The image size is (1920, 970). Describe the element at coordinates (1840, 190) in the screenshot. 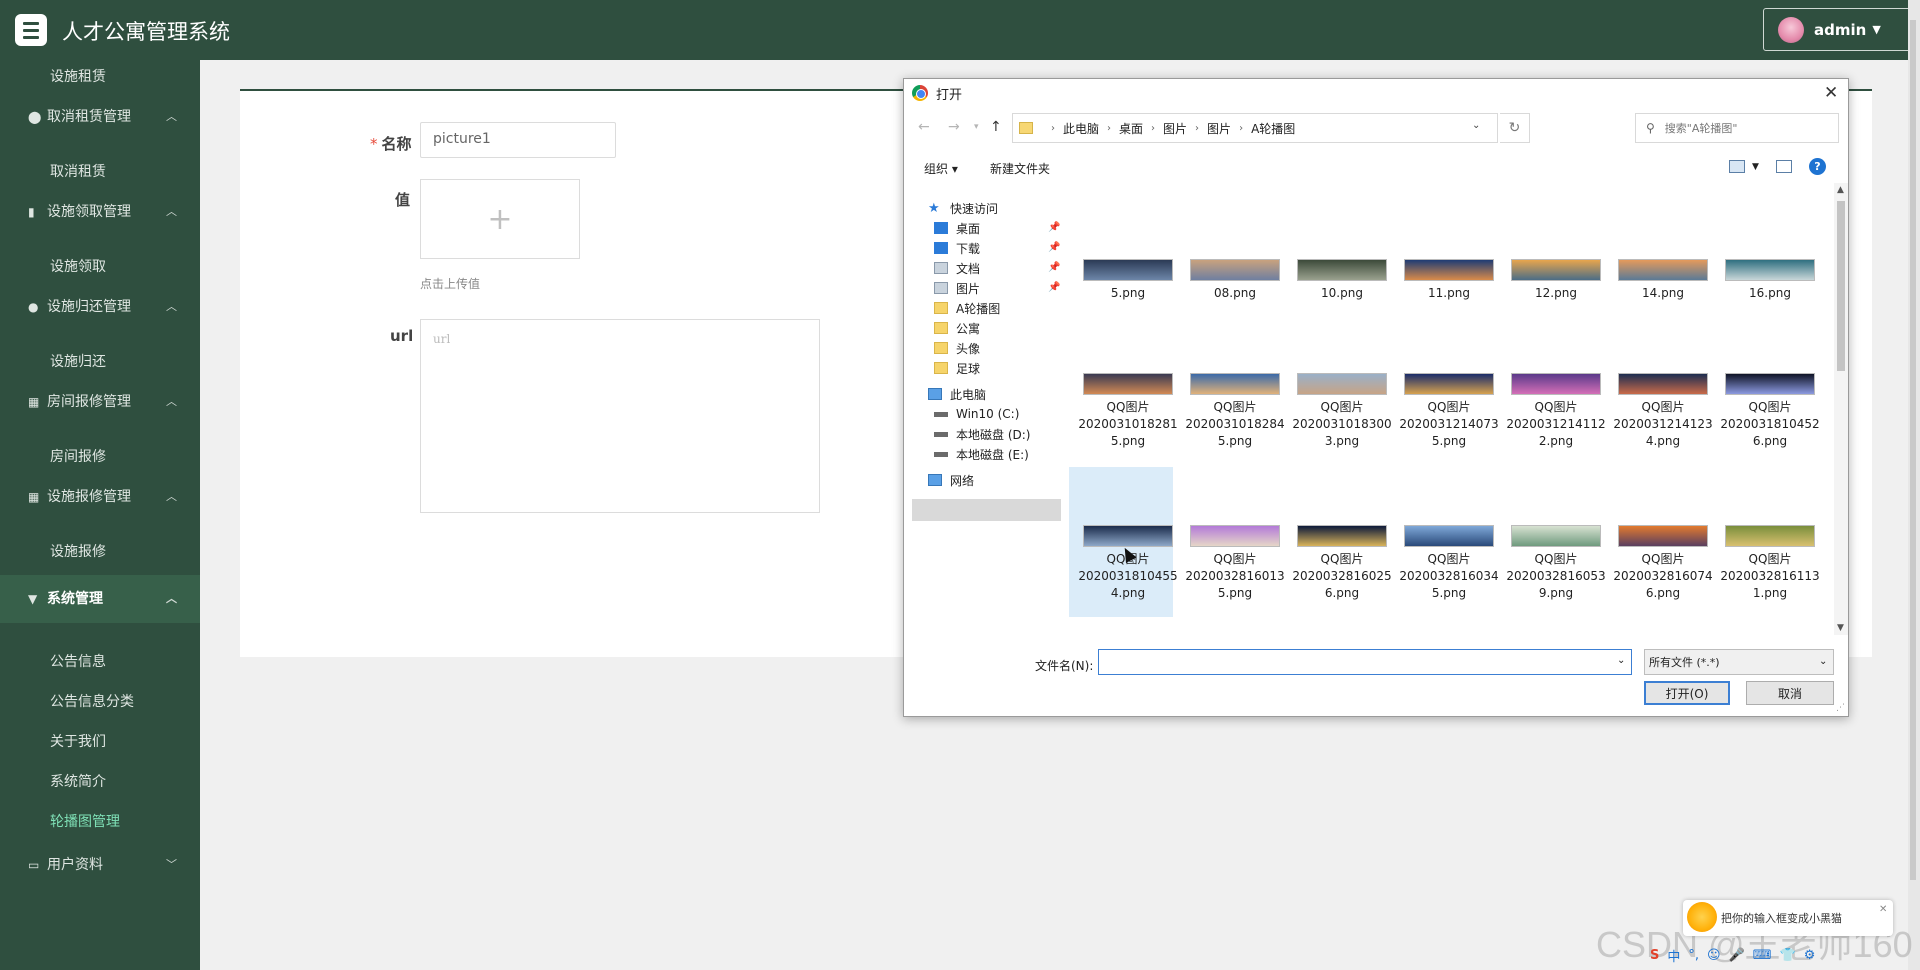

I see `scroll-up-icon: ▲` at that location.